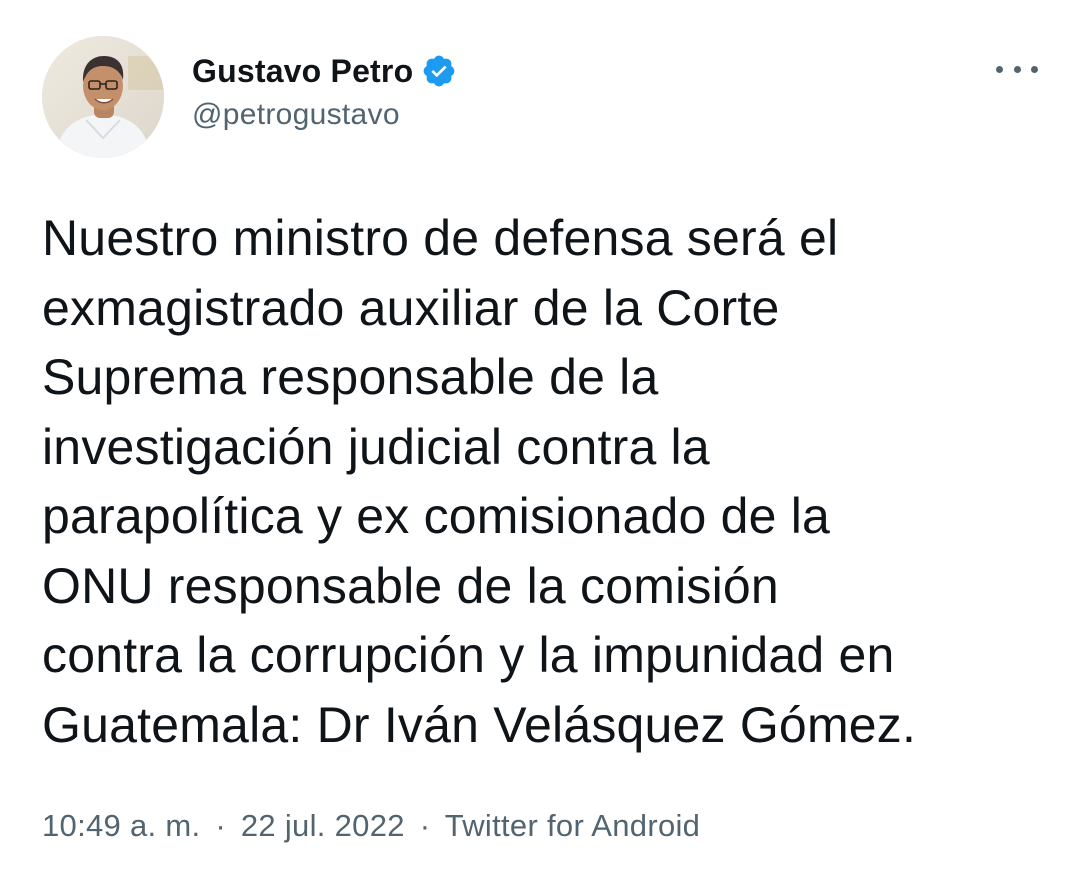  What do you see at coordinates (436, 516) in the screenshot?
I see `tweet-text-line: parapolítica y ex comisionado de la` at bounding box center [436, 516].